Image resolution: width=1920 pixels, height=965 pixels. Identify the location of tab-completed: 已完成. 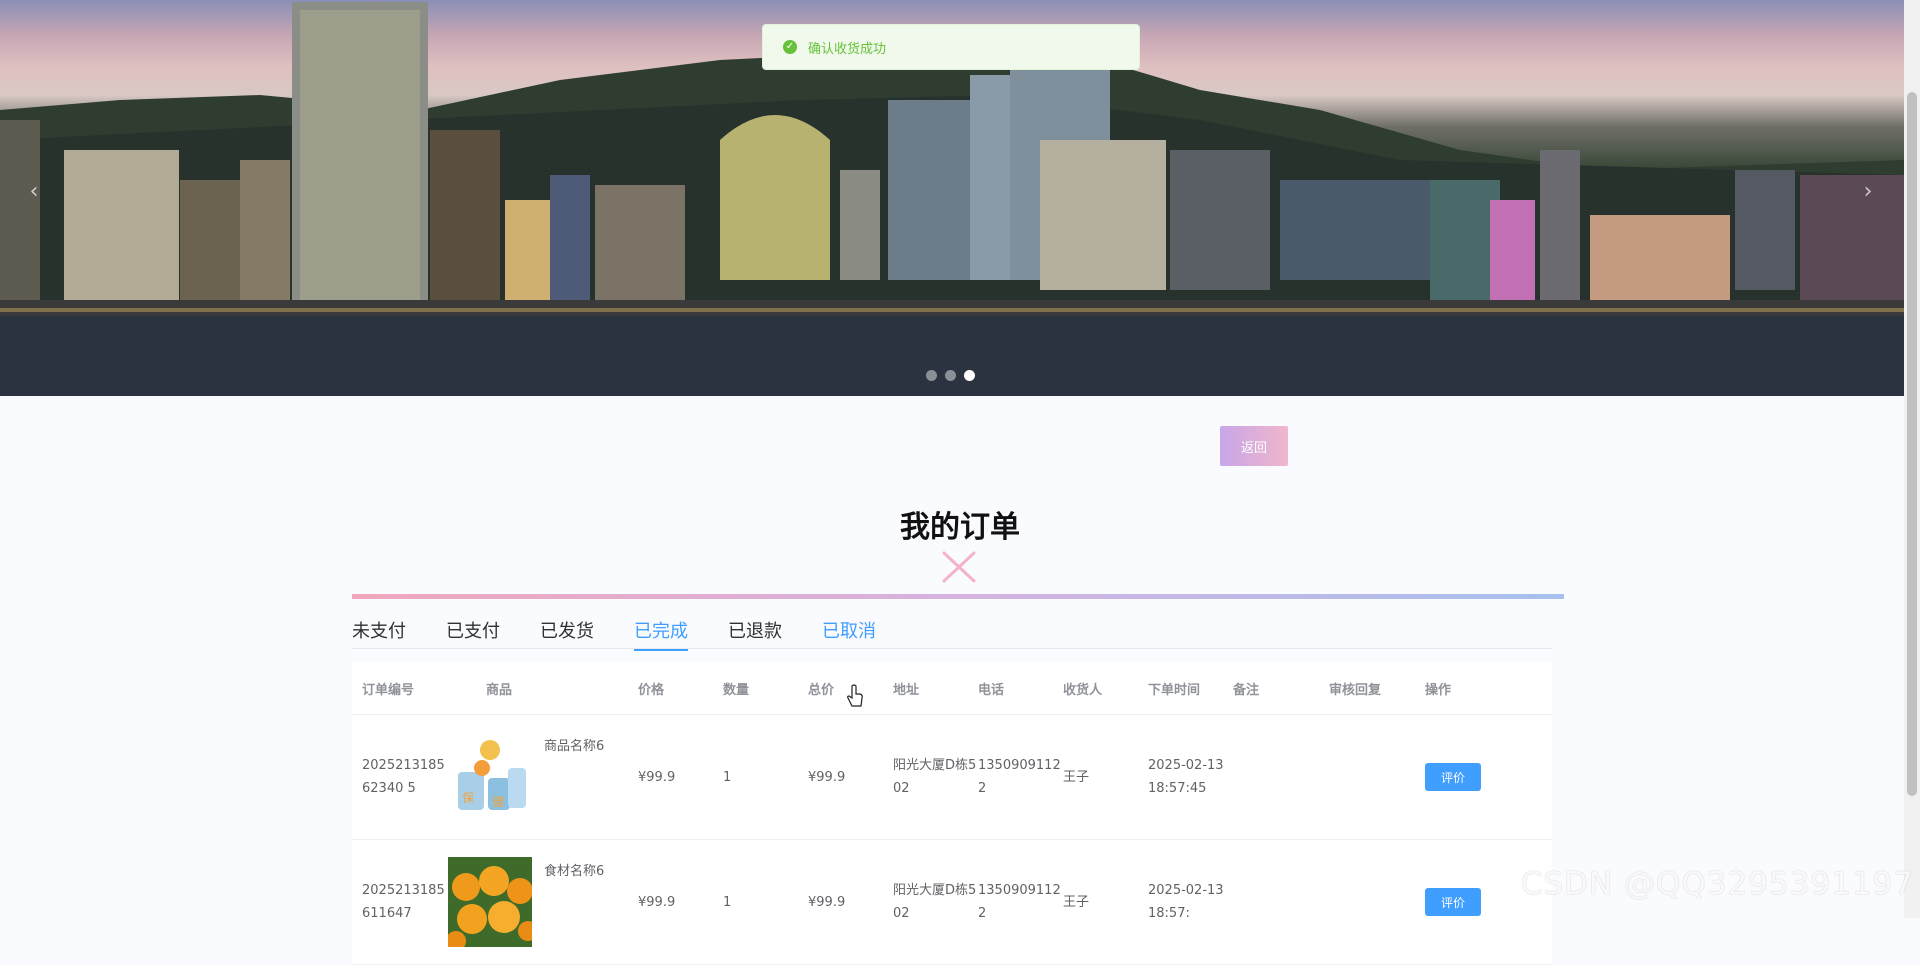
(661, 634).